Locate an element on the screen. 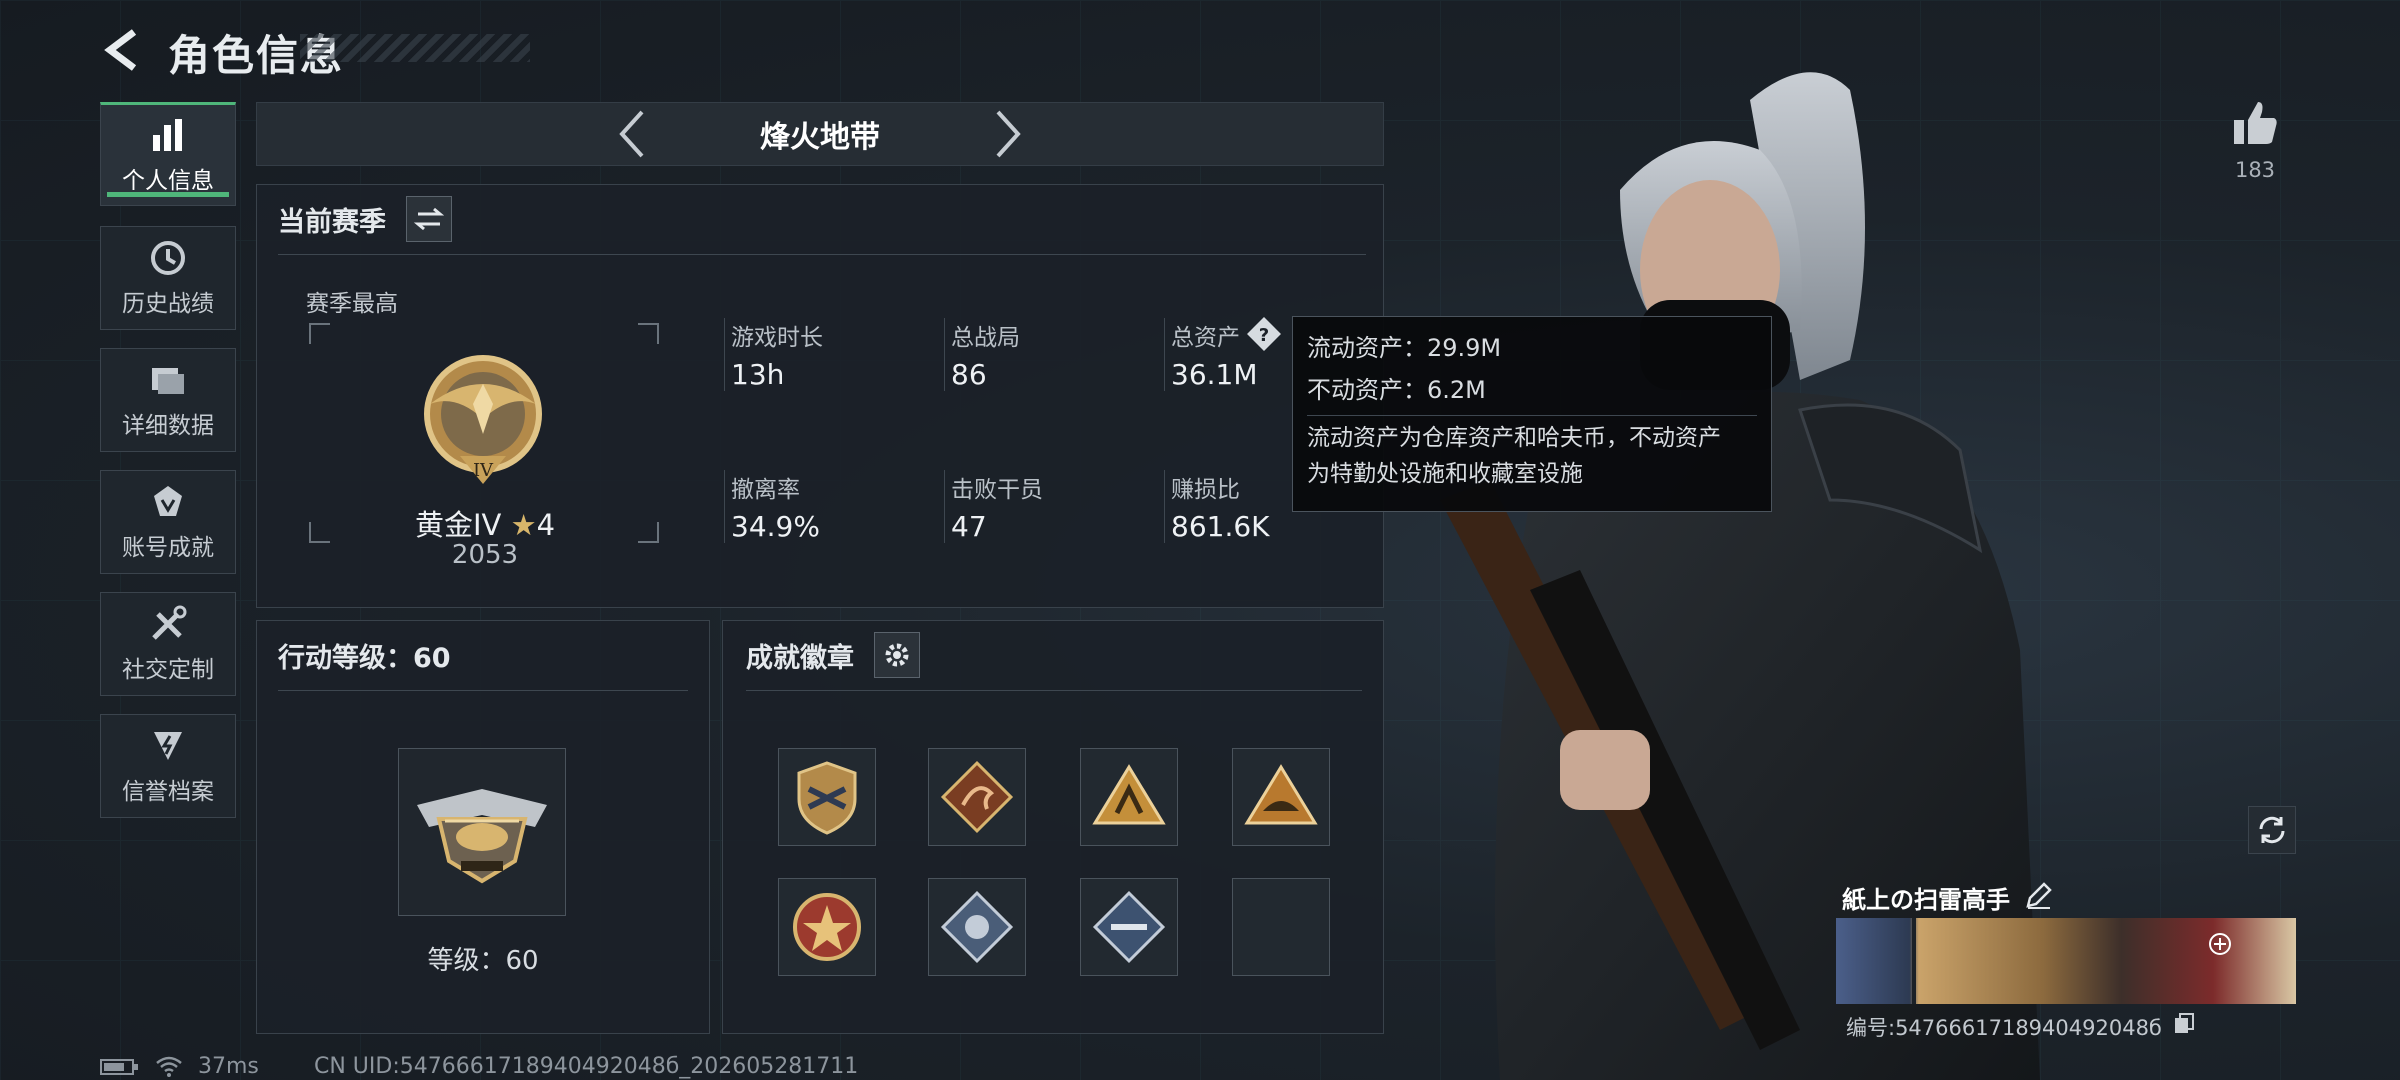 This screenshot has width=2400, height=1080. sidebar-item-label: 详细数据 is located at coordinates (168, 426).